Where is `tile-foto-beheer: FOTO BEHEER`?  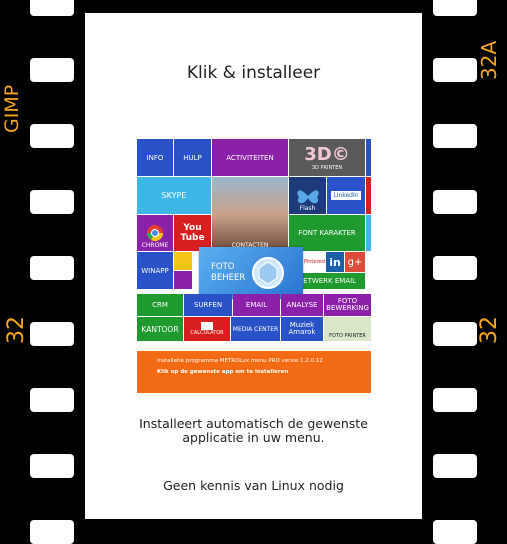
tile-foto-beheer: FOTO BEHEER is located at coordinates (251, 273).